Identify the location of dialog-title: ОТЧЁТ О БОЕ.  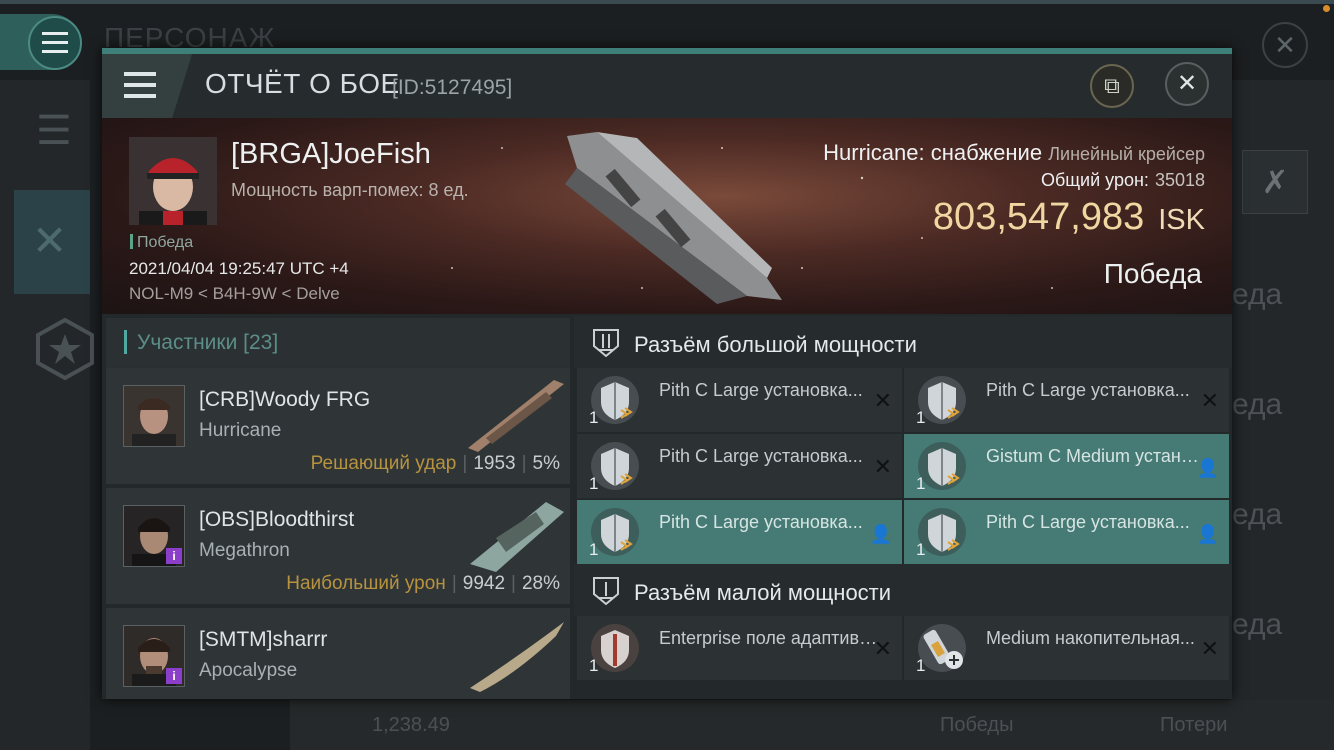
(302, 83).